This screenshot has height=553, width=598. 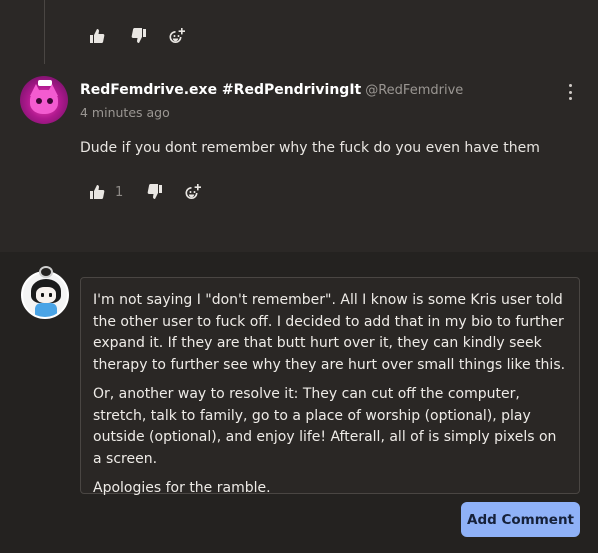 What do you see at coordinates (125, 112) in the screenshot?
I see `comment-time: 4 minutes ago` at bounding box center [125, 112].